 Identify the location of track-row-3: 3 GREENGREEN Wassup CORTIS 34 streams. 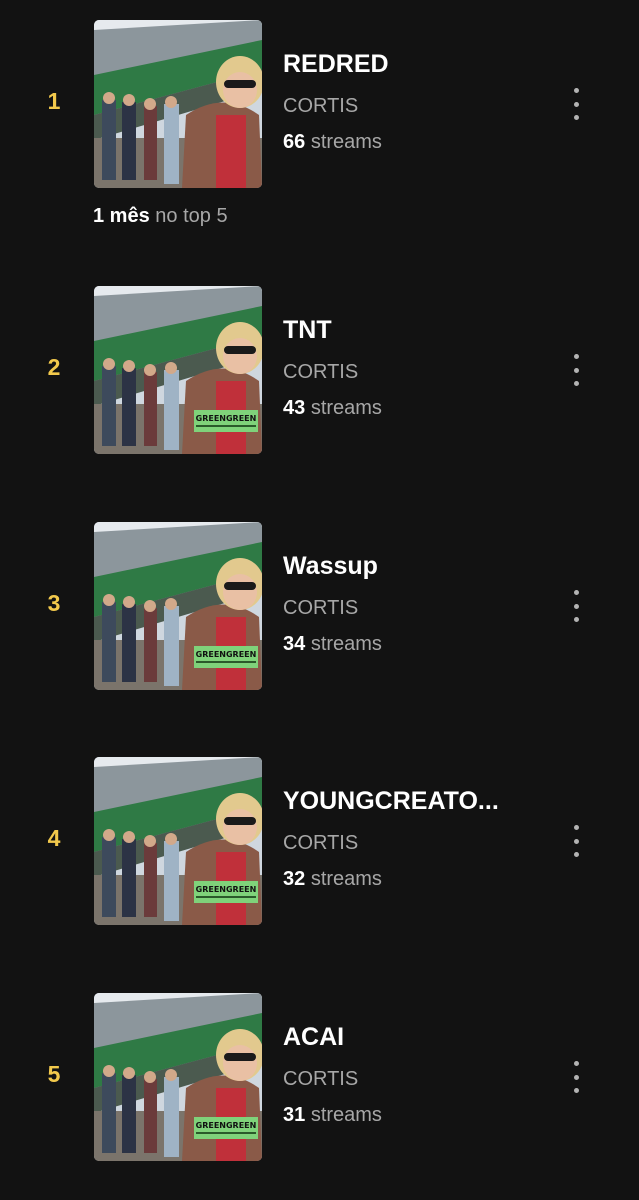
(319, 606).